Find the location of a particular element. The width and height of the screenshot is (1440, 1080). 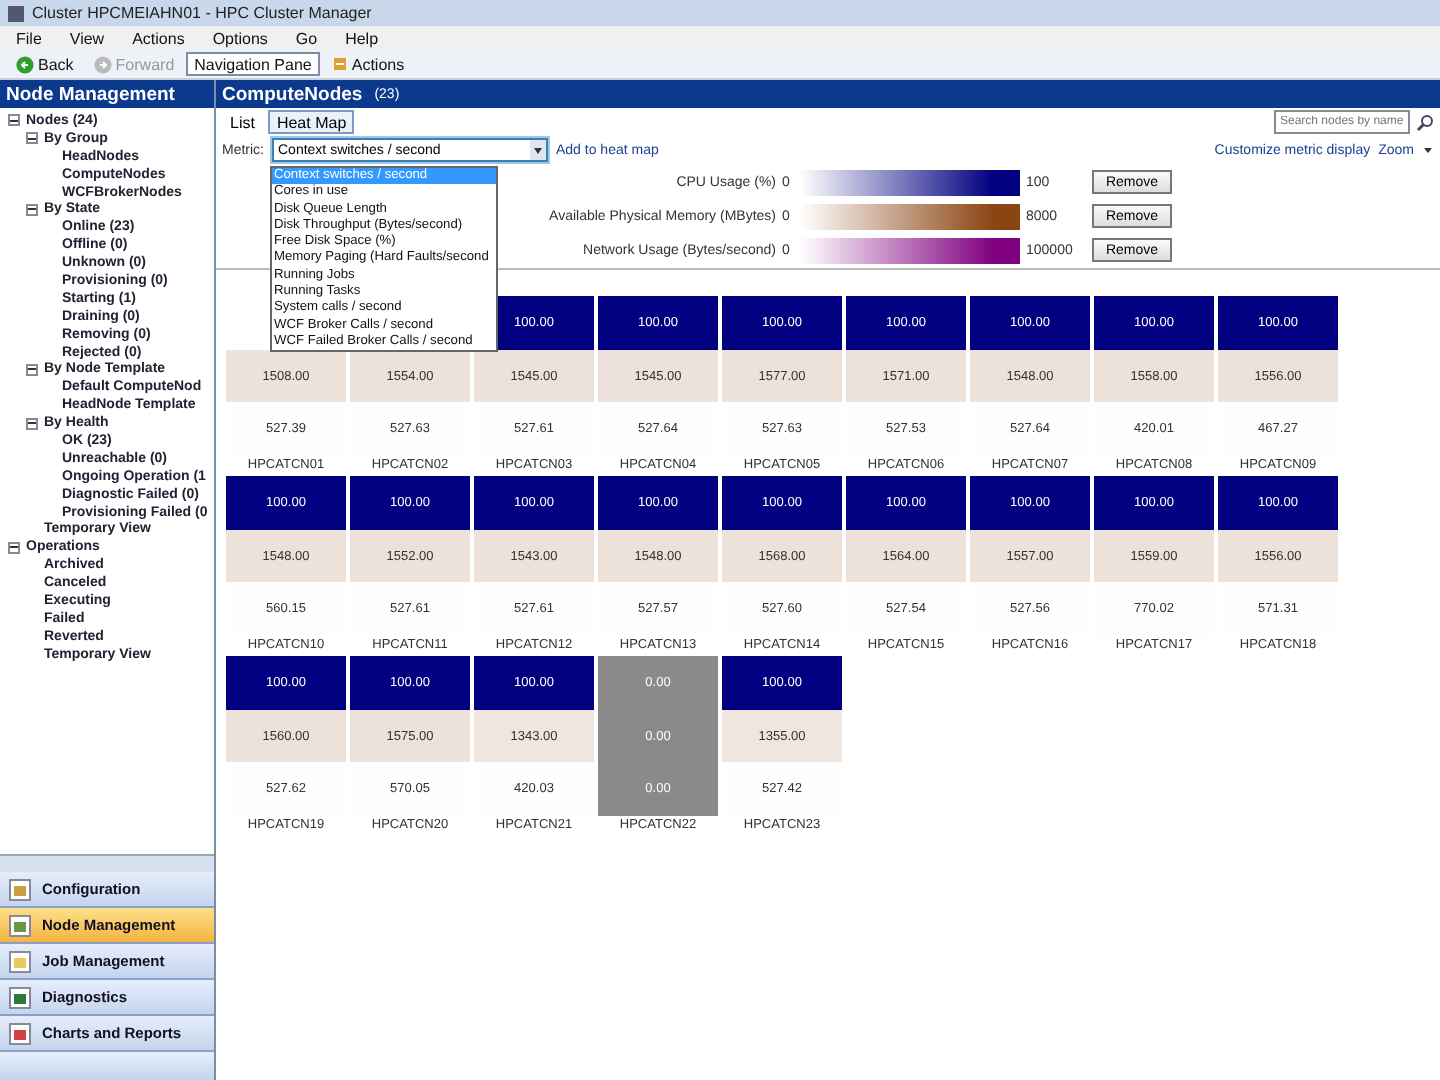

toolbar-button: Actions is located at coordinates (368, 64).